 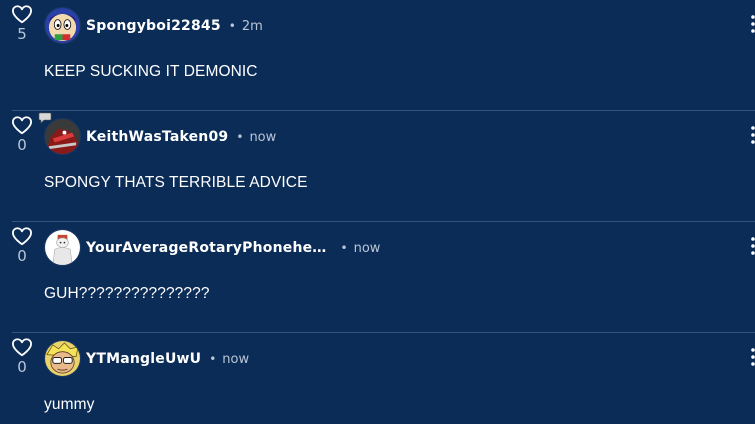 I want to click on comment-meta: YTMangleUwU • now, so click(x=167, y=359).